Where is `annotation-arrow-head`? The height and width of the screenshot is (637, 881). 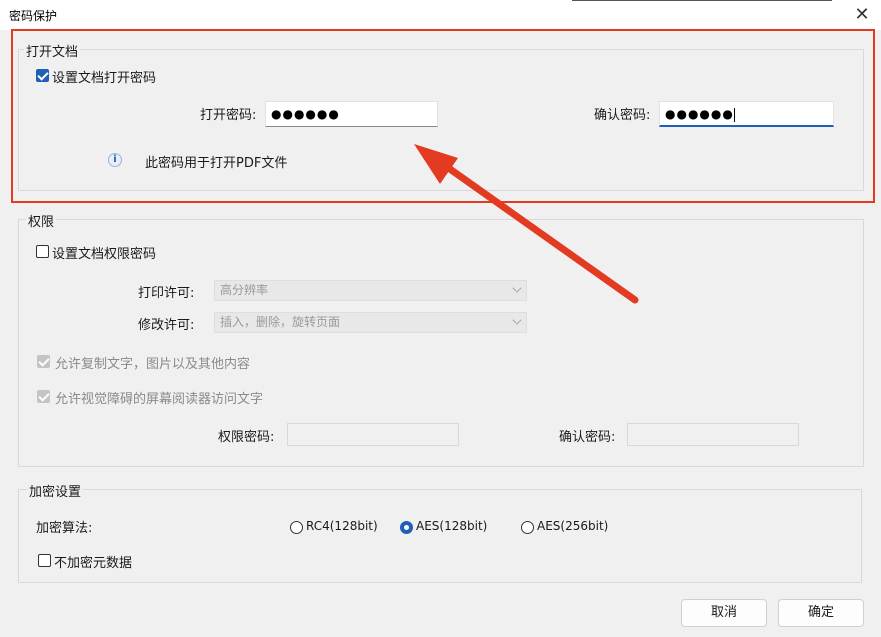
annotation-arrow-head is located at coordinates (436, 164).